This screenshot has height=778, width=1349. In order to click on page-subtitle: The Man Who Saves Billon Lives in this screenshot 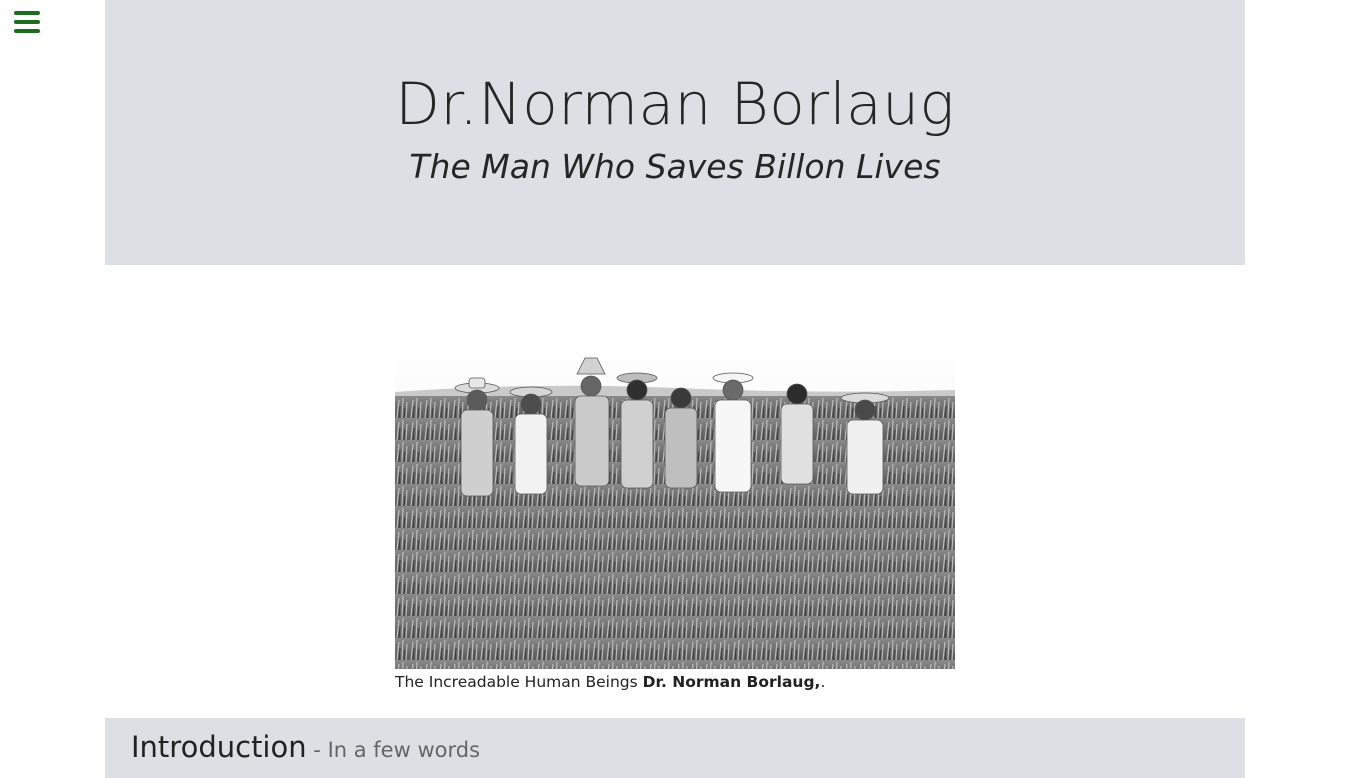, I will do `click(675, 166)`.